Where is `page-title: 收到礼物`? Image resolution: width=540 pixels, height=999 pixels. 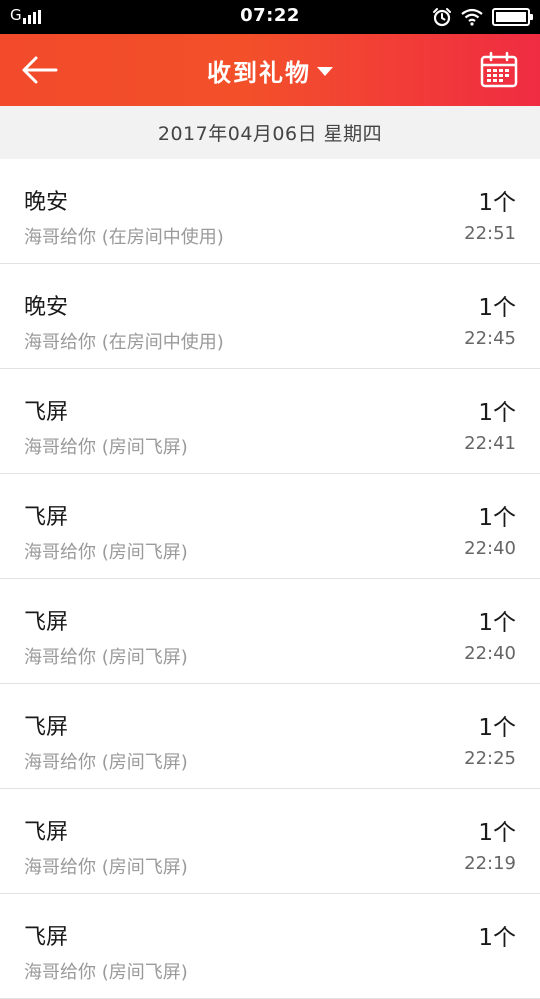
page-title: 收到礼物 is located at coordinates (259, 72).